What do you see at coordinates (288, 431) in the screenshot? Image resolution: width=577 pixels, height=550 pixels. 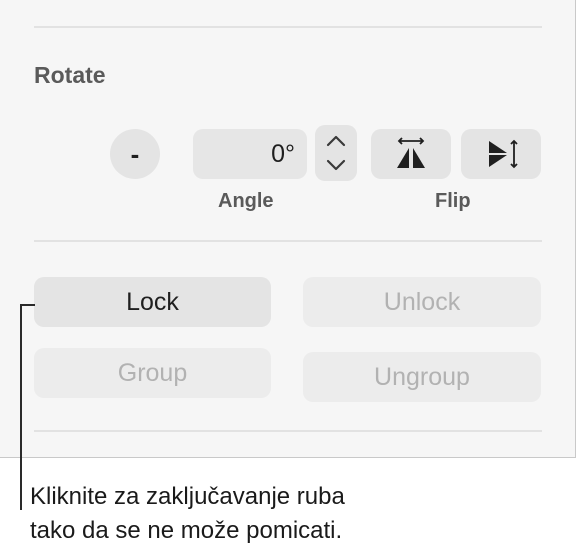 I see `divider-bottom` at bounding box center [288, 431].